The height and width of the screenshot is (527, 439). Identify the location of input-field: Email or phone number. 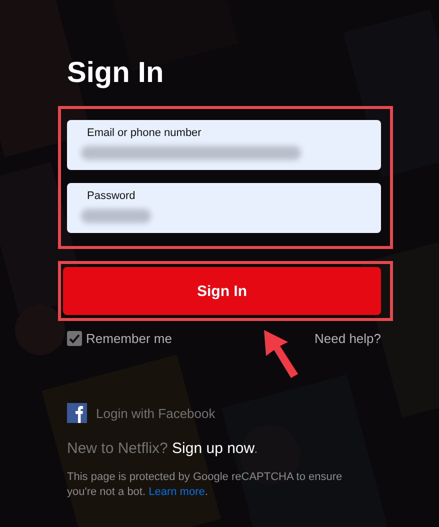
(224, 145).